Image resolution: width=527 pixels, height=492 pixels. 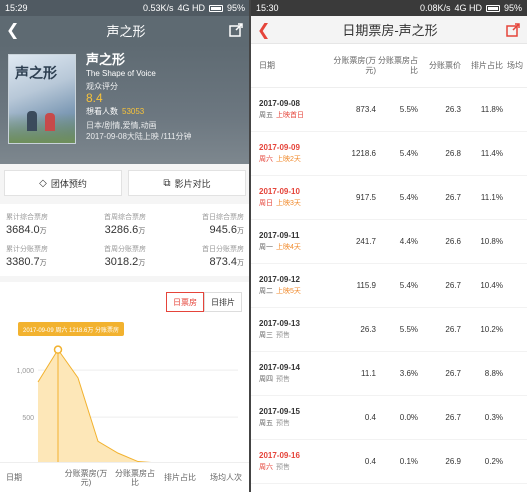 I want to click on movie-title: 声之形, so click(x=106, y=59).